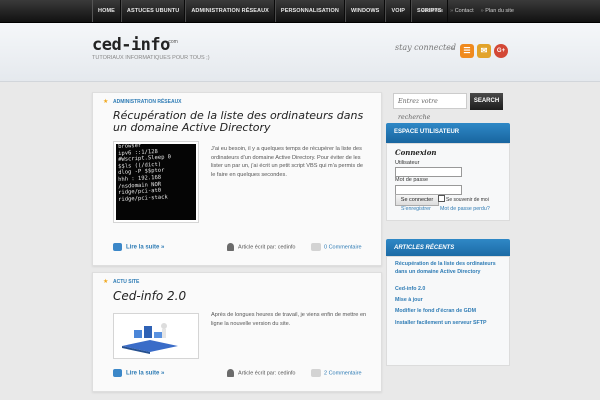 Image resolution: width=600 pixels, height=400 pixels. I want to click on archives-link: Archives, so click(430, 11).